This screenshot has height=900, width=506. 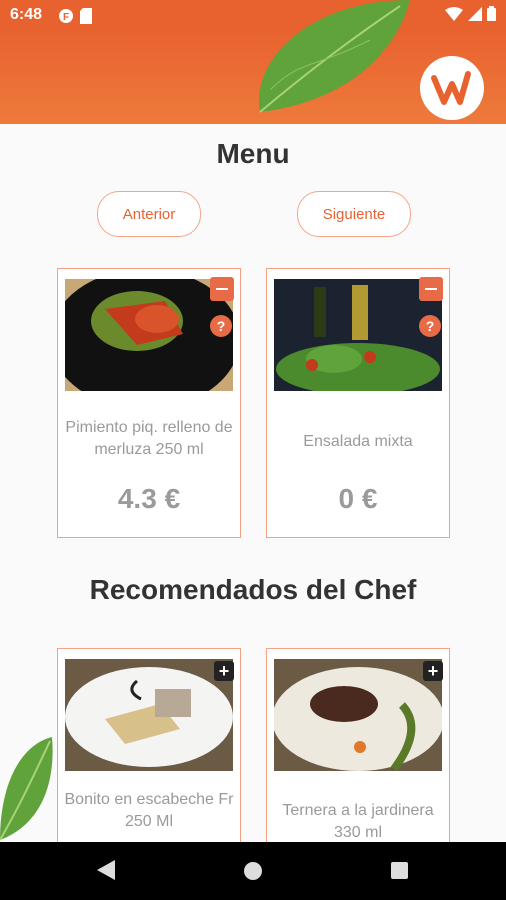 I want to click on system-navigation-bar, so click(x=253, y=871).